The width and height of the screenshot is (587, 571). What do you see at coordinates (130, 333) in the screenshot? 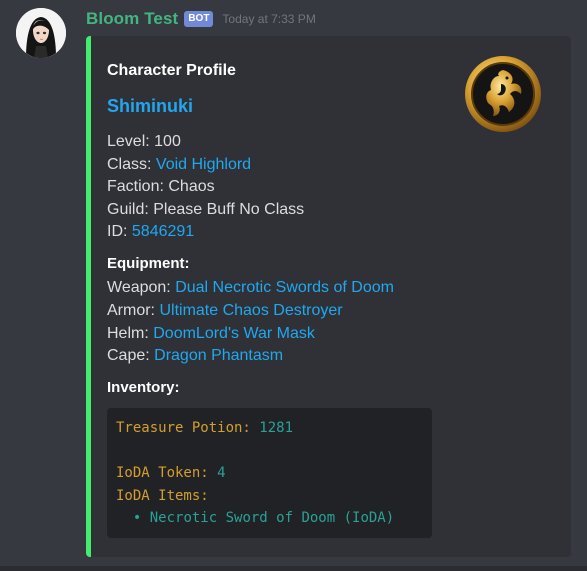
I see `equip-label: Helm:` at bounding box center [130, 333].